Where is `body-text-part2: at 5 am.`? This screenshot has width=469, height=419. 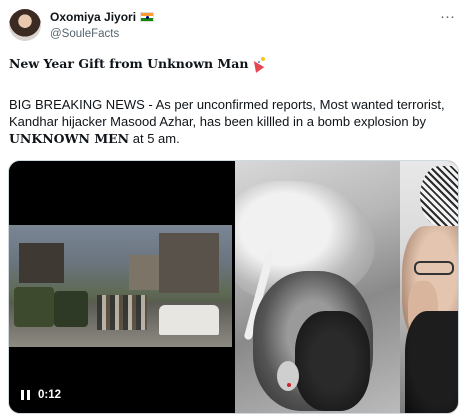
body-text-part2: at 5 am. is located at coordinates (154, 138).